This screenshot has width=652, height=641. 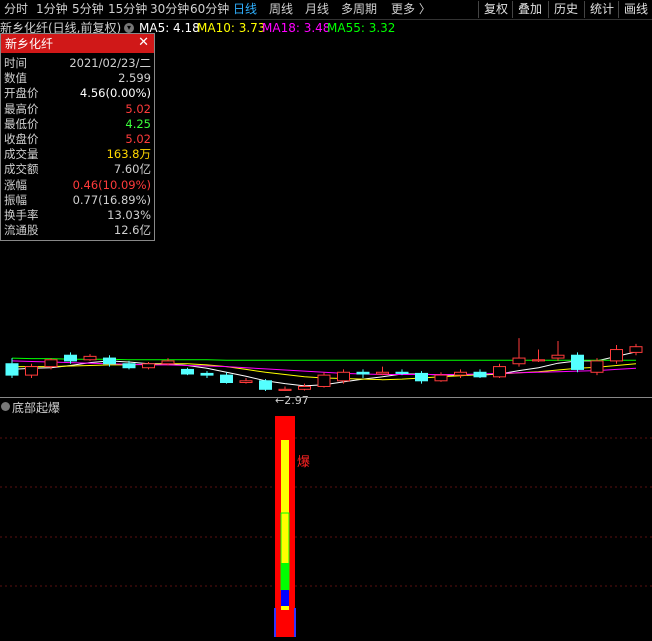 What do you see at coordinates (326, 397) in the screenshot?
I see `panel-divider` at bounding box center [326, 397].